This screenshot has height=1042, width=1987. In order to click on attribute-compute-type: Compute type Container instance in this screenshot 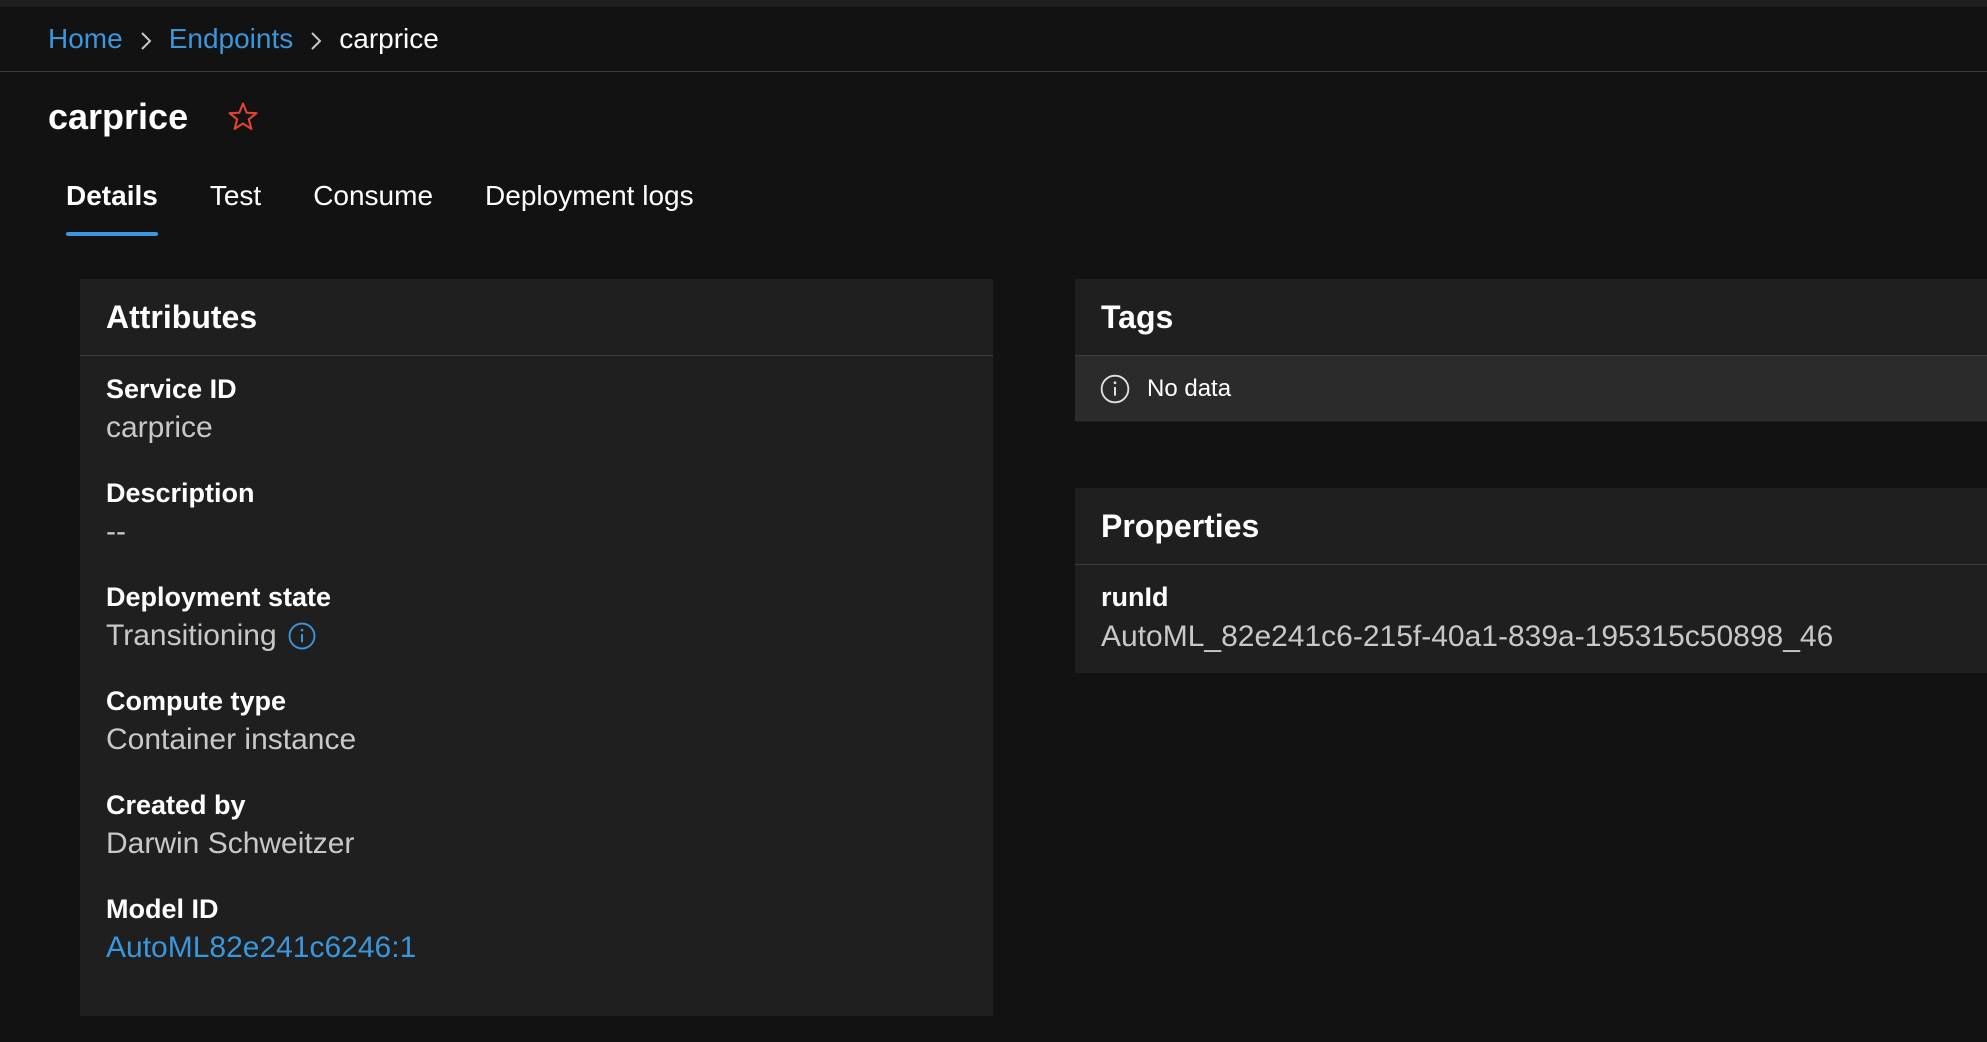, I will do `click(536, 735)`.